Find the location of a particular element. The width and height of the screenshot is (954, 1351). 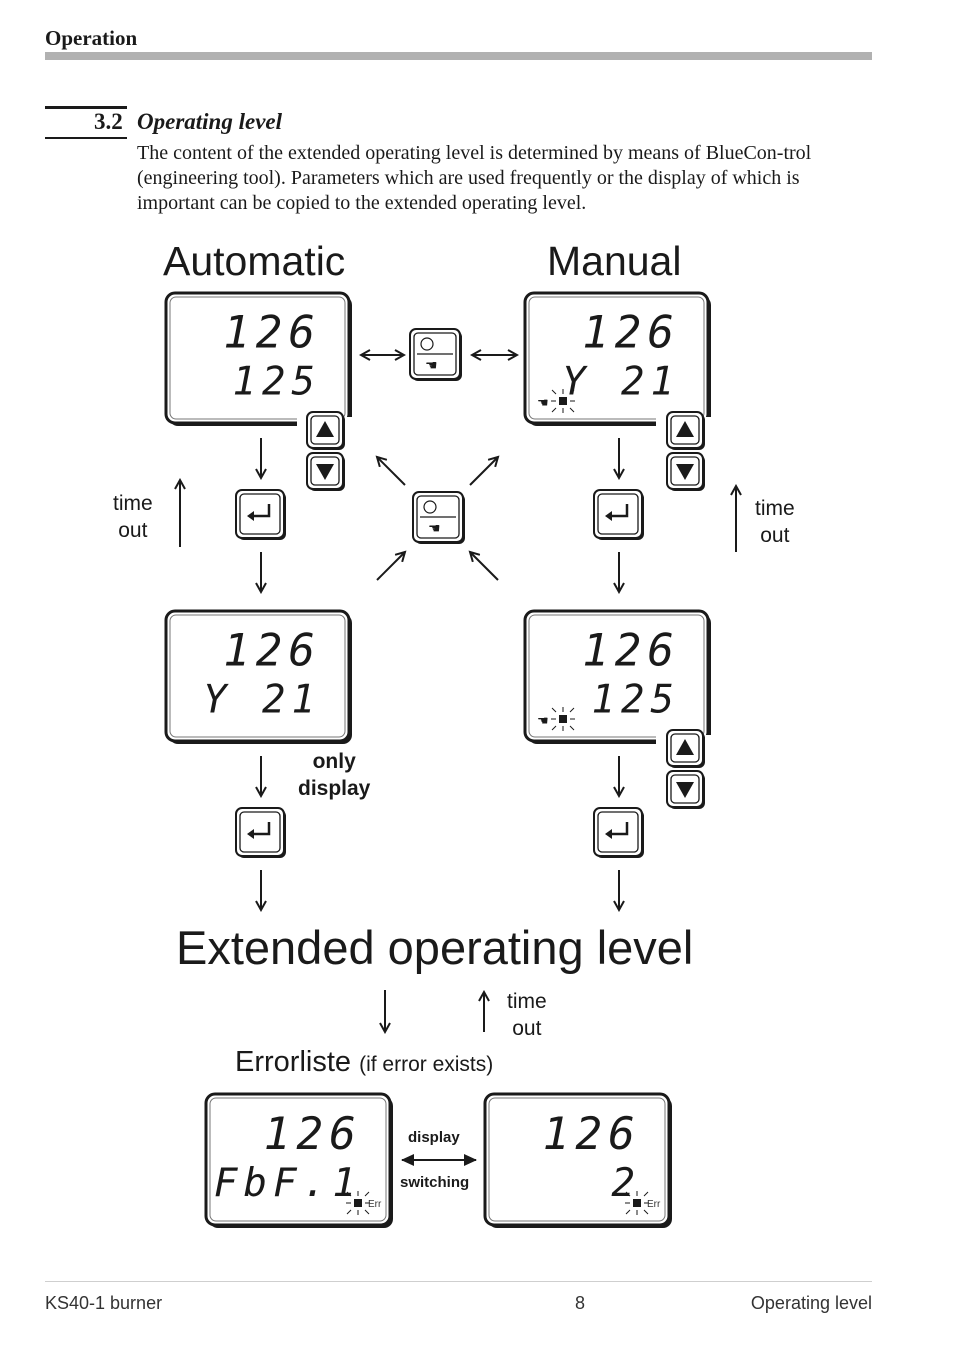

lcd-display-err_right: 1262 Err is located at coordinates (577, 1160).